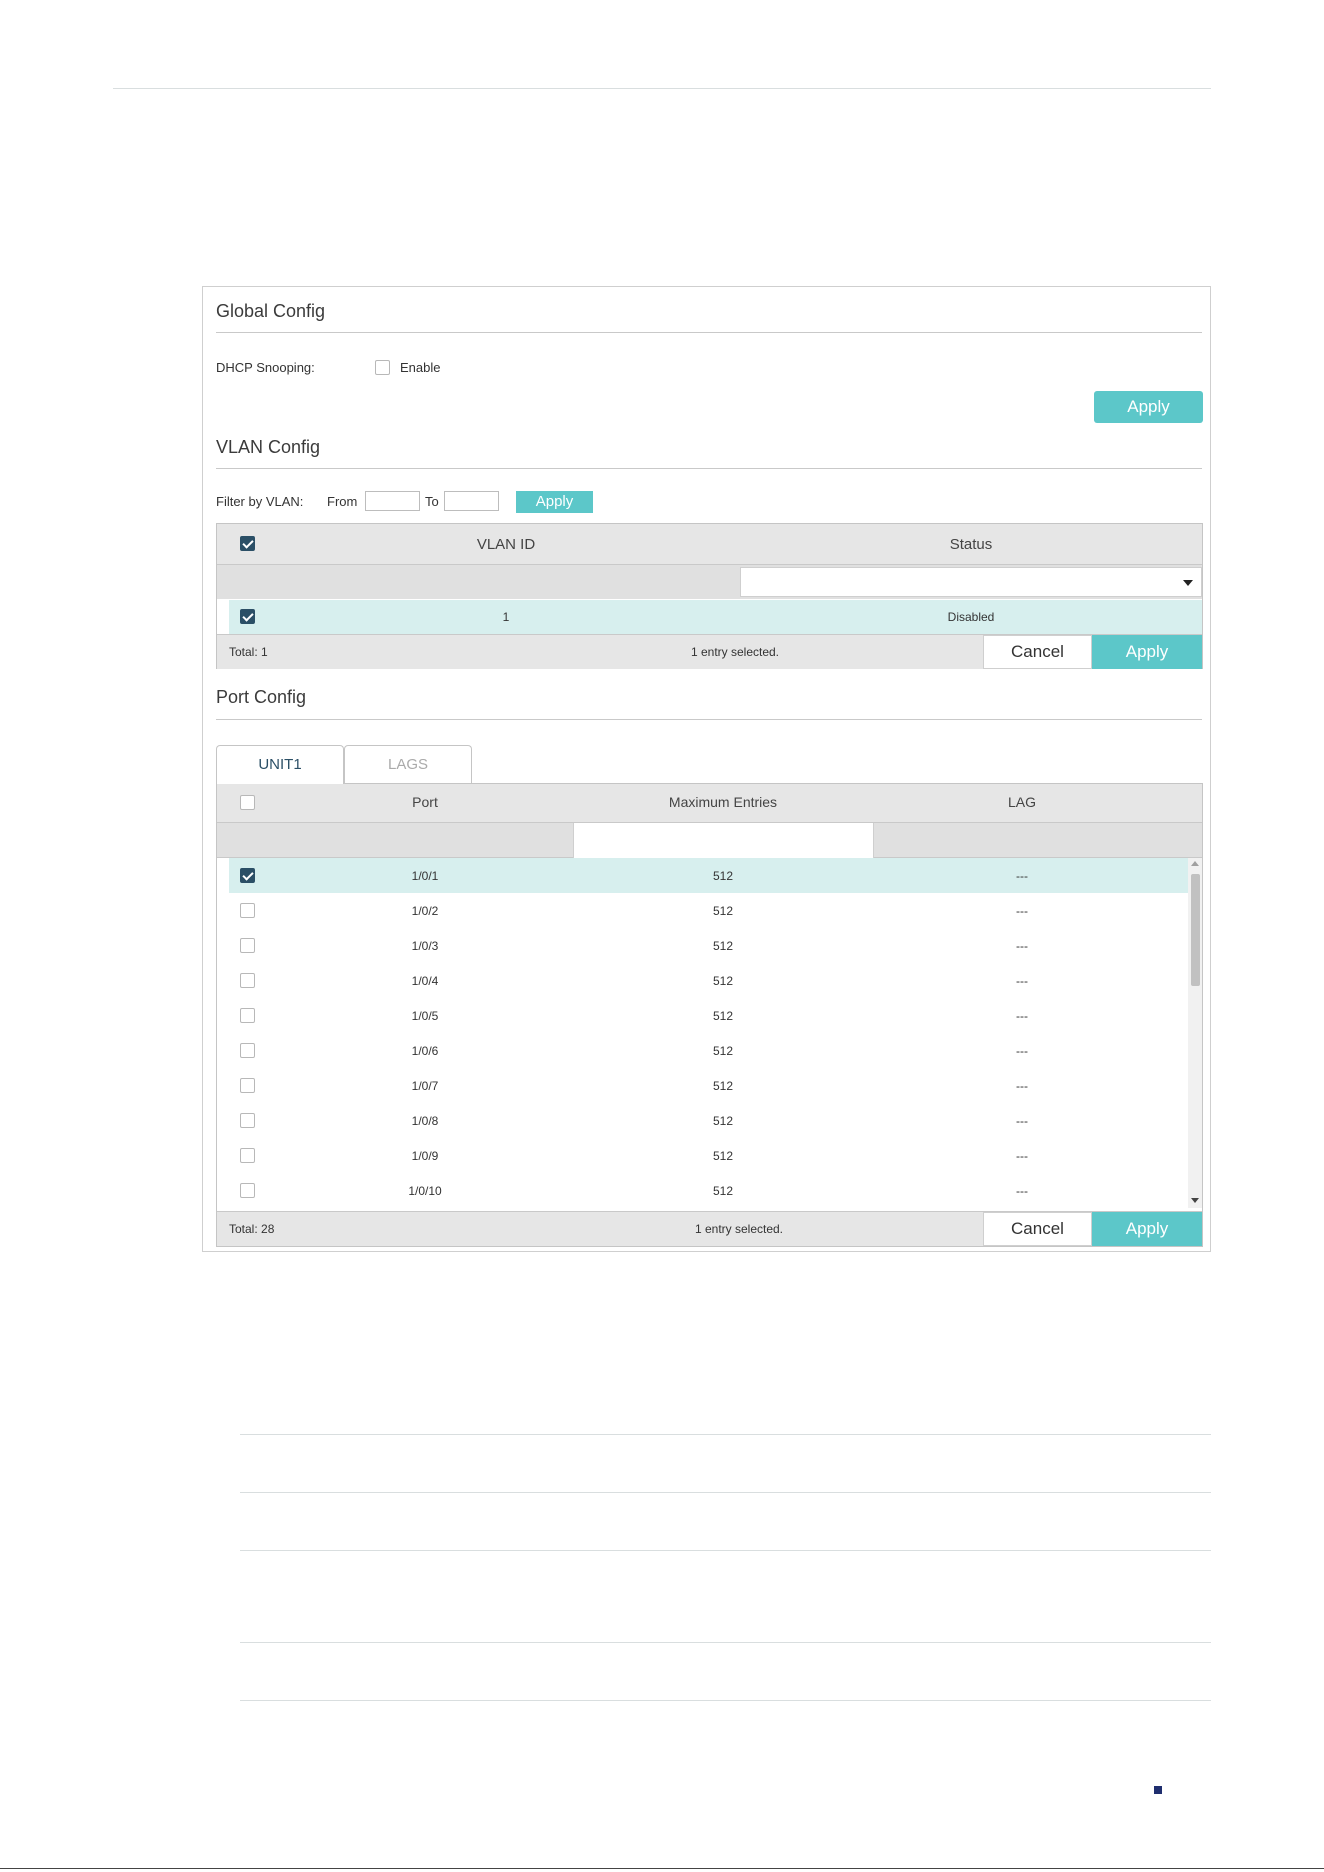 This screenshot has height=1872, width=1324. I want to click on port-total-count: Total: 28, so click(252, 1229).